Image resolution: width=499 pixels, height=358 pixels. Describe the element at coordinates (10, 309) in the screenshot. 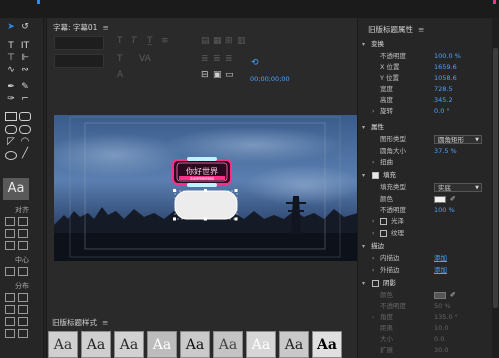

I see `distribute-right-icon` at that location.